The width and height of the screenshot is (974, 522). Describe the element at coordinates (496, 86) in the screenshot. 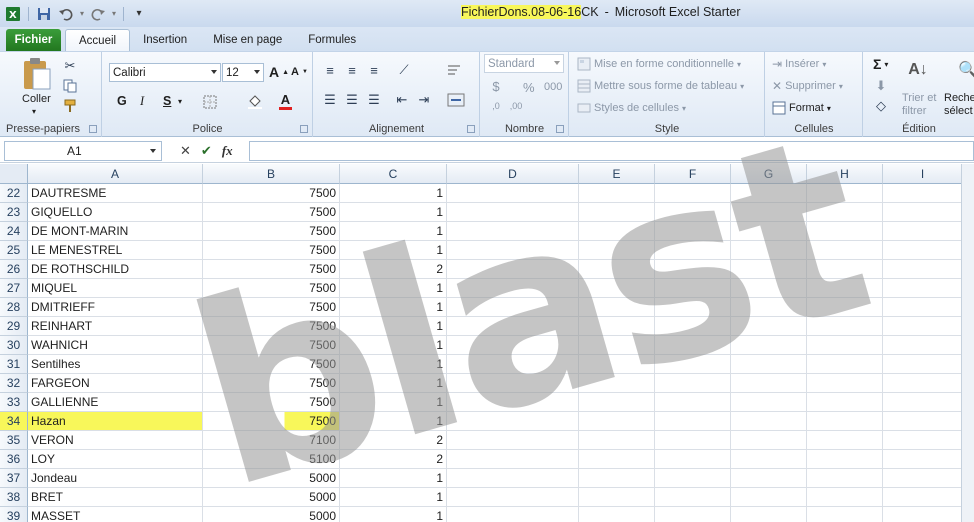

I see `currency-icon: $` at that location.